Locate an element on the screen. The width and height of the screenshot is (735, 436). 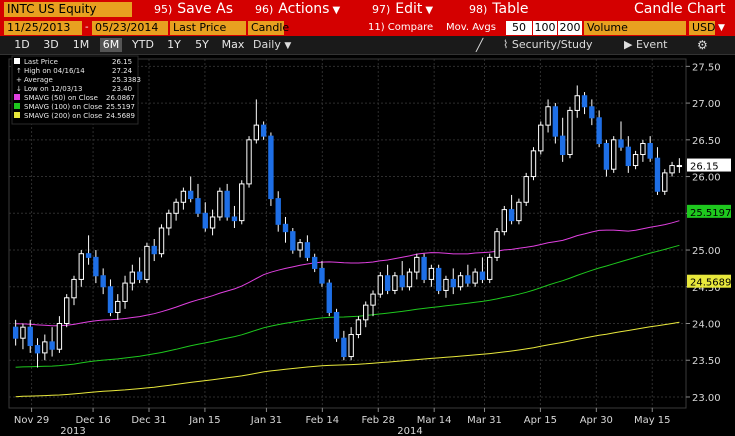
legend-sma200-value: 24.5689 is located at coordinates (120, 116).